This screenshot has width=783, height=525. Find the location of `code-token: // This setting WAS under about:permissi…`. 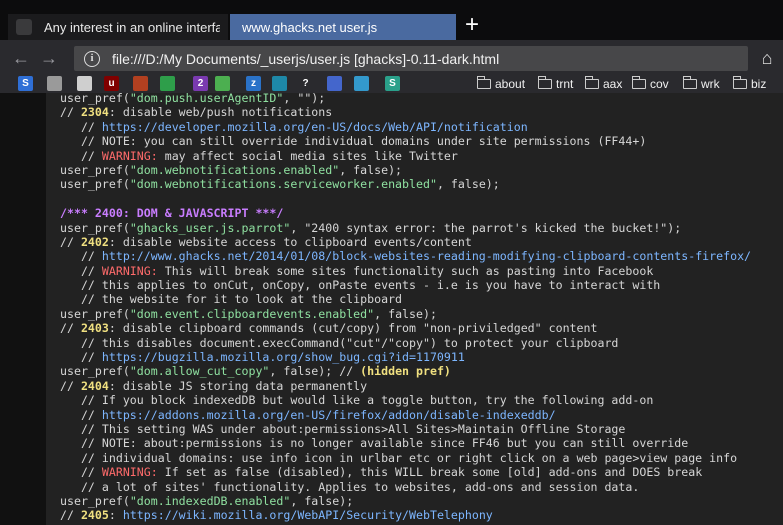

code-token: // This setting WAS under about:permissi… is located at coordinates (343, 428).